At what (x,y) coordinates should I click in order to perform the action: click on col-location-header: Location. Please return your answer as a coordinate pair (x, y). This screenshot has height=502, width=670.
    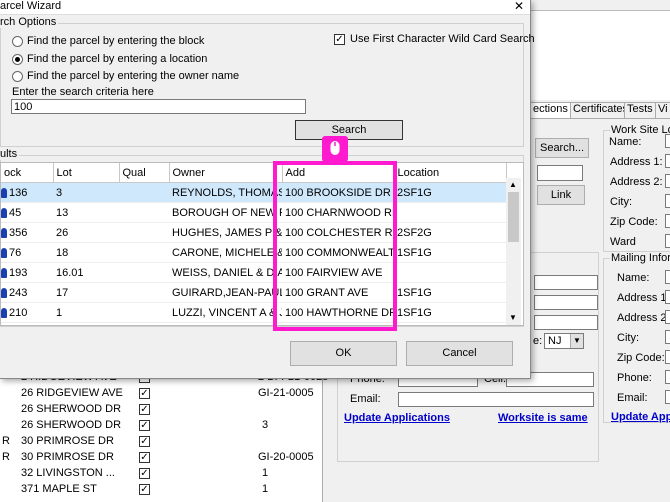
    Looking at the image, I should click on (450, 173).